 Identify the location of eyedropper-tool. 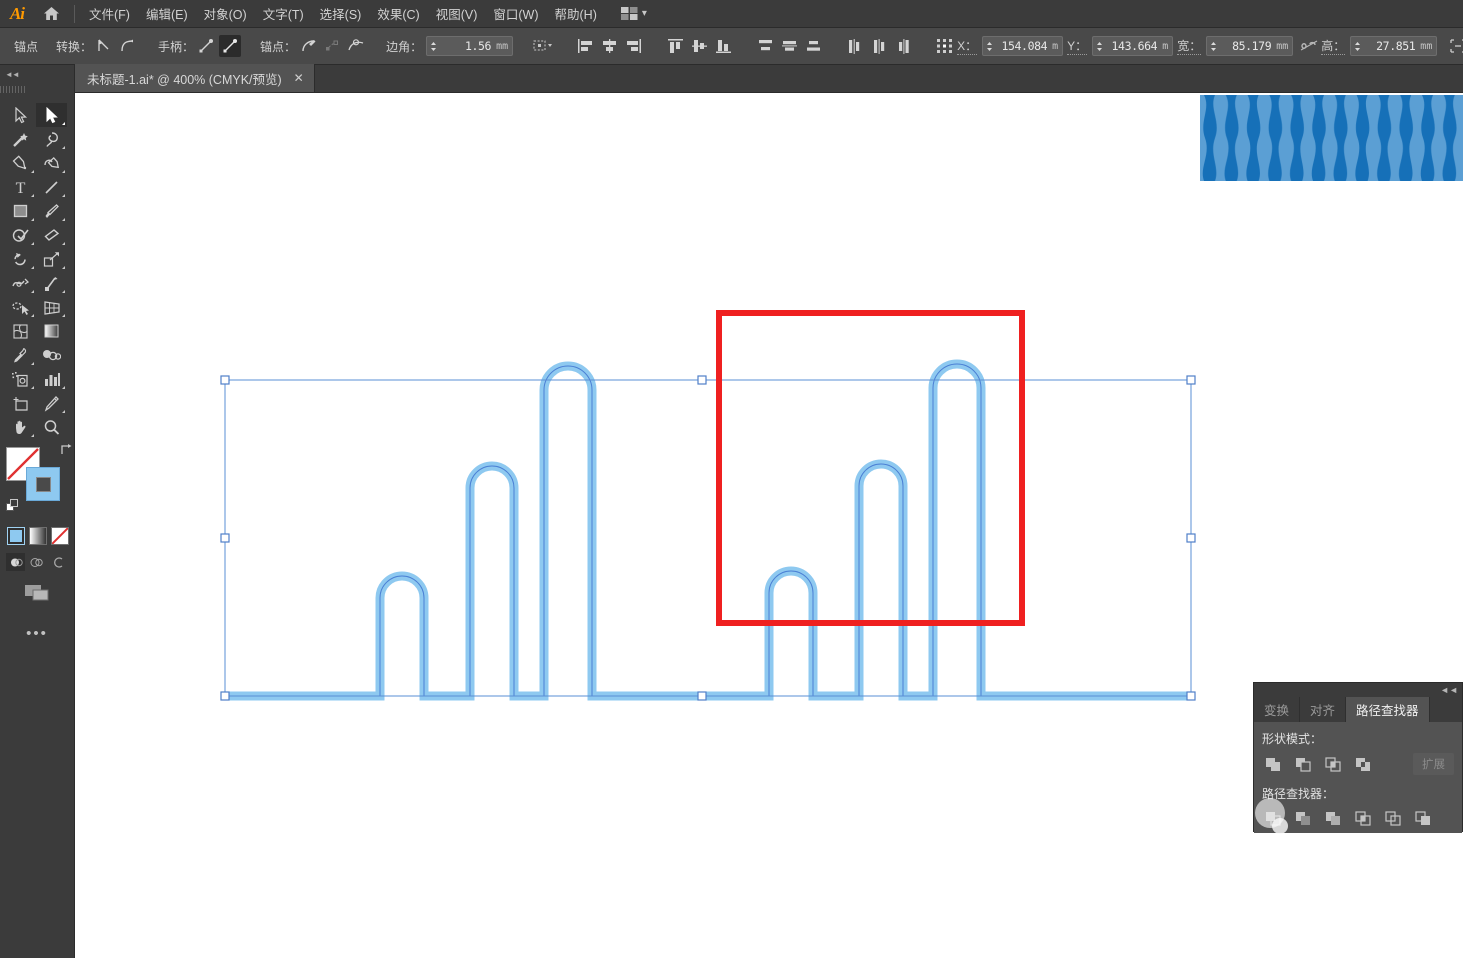
(20, 355).